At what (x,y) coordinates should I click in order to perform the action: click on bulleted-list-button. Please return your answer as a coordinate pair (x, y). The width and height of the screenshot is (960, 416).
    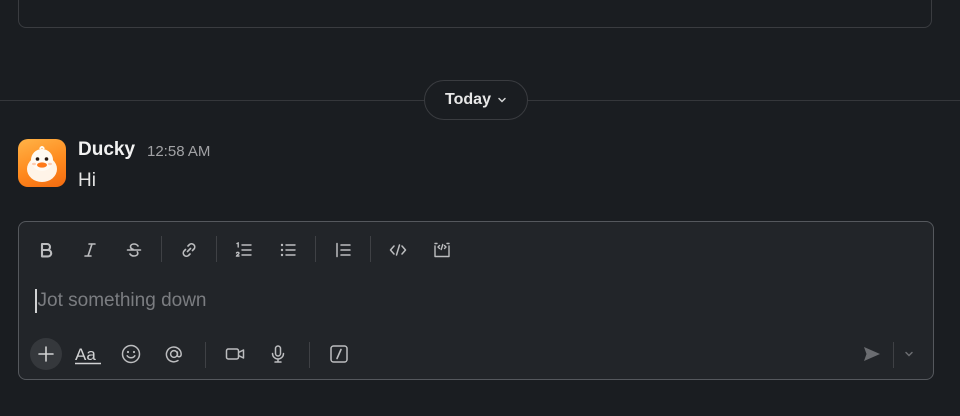
    Looking at the image, I should click on (288, 250).